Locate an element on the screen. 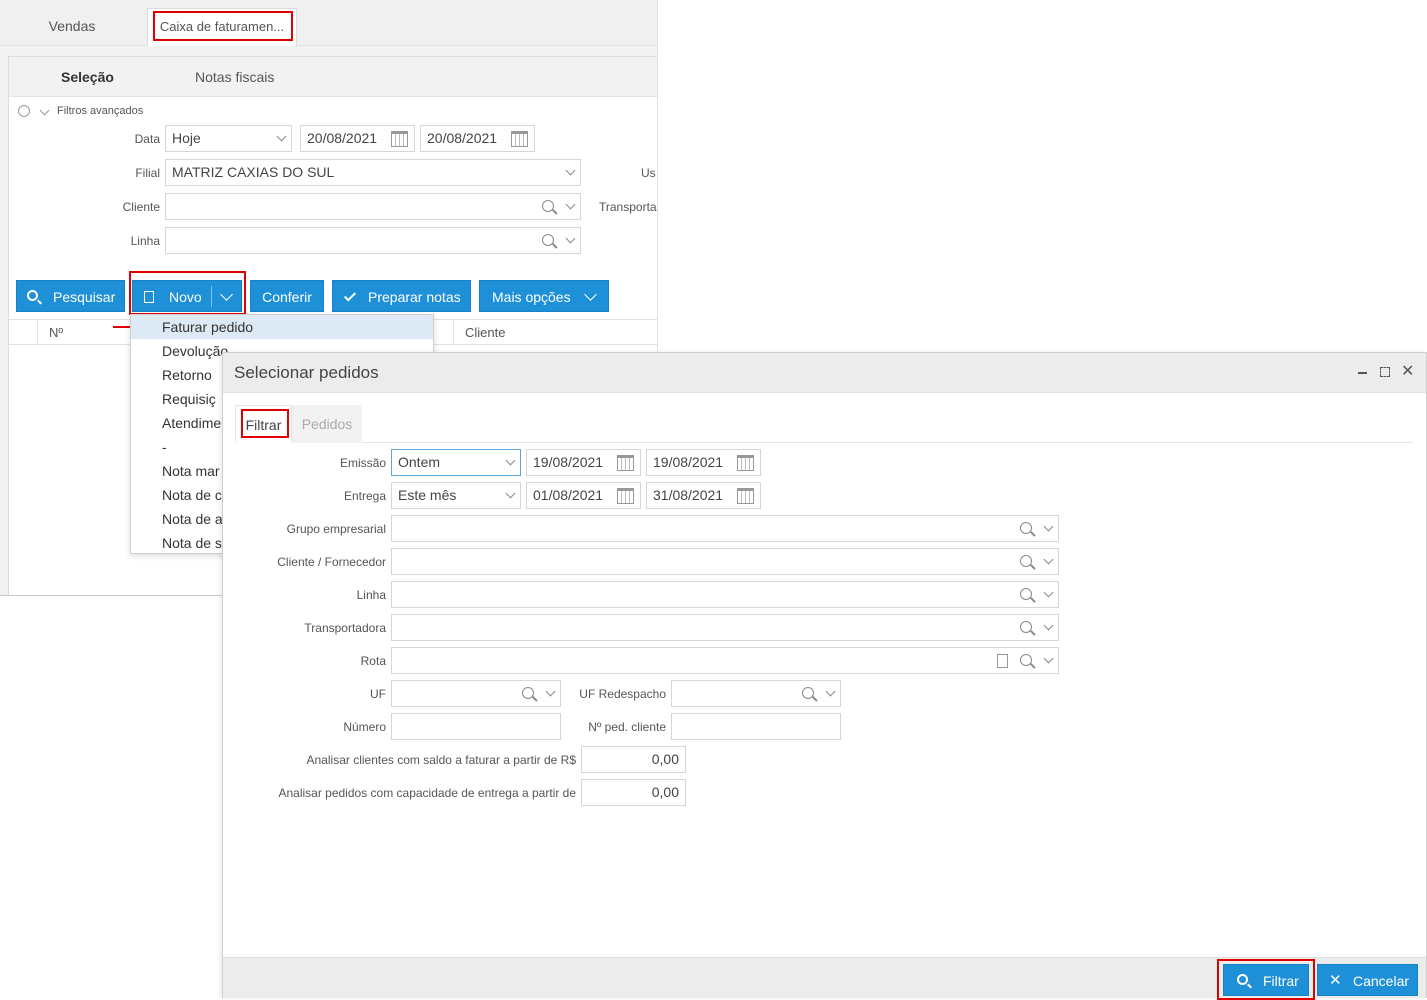 This screenshot has width=1427, height=1000. entrega-from-value: 01/08/2021 is located at coordinates (568, 495).